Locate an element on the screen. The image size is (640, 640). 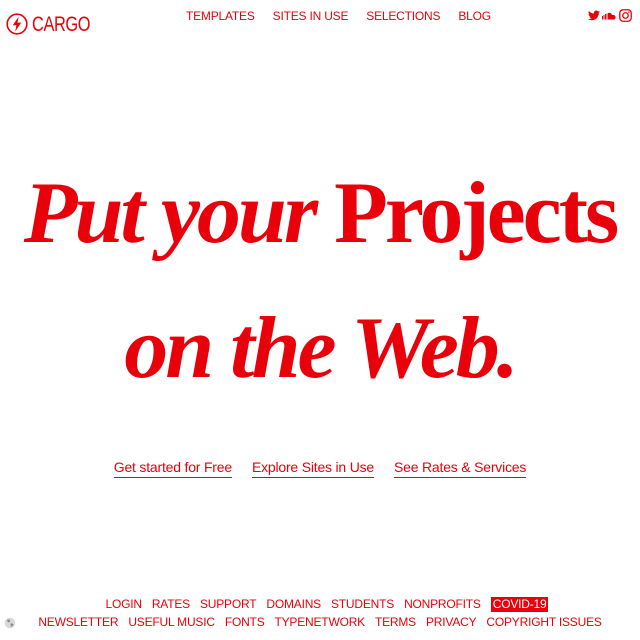
nav-blog: BLOG is located at coordinates (474, 16).